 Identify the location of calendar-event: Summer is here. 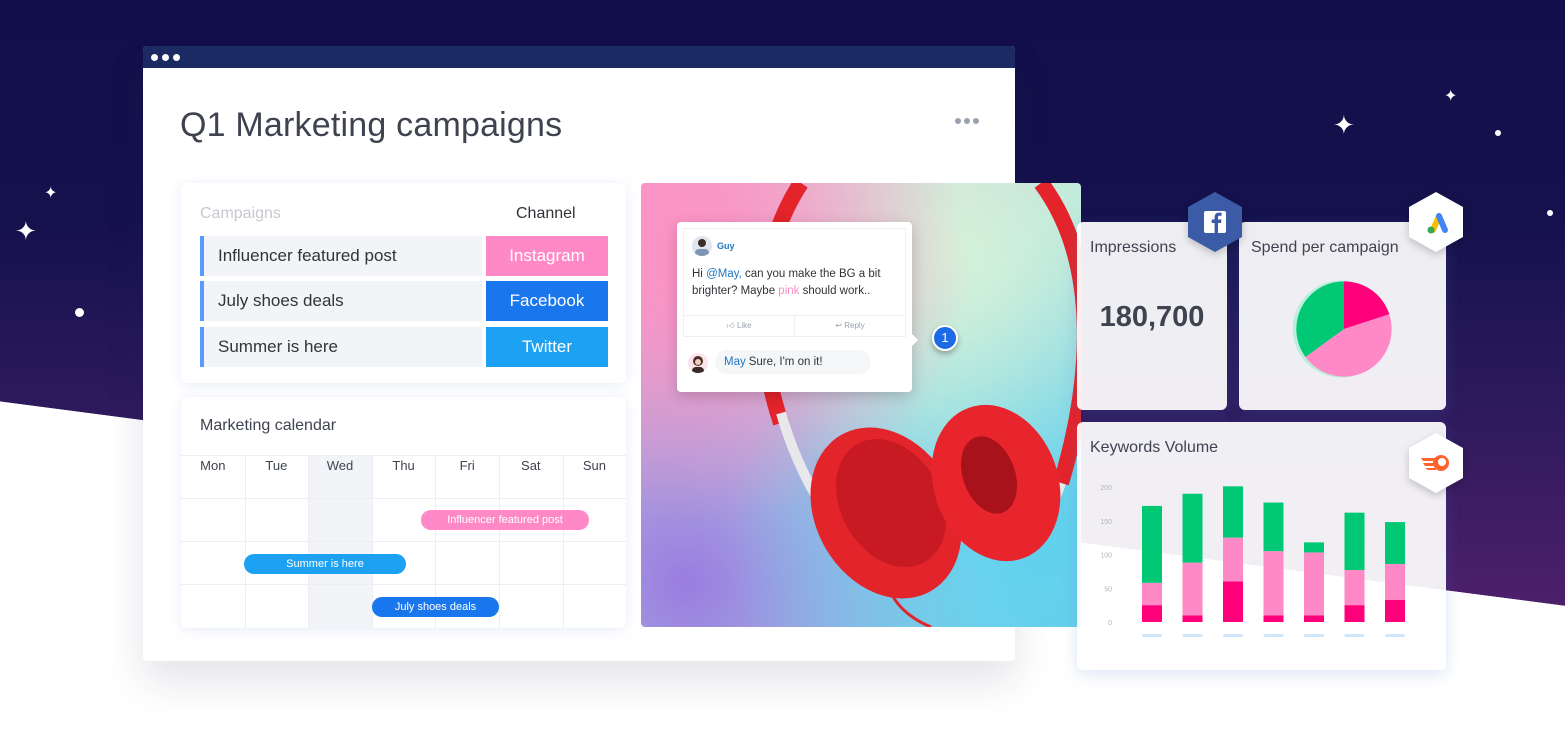
(325, 564).